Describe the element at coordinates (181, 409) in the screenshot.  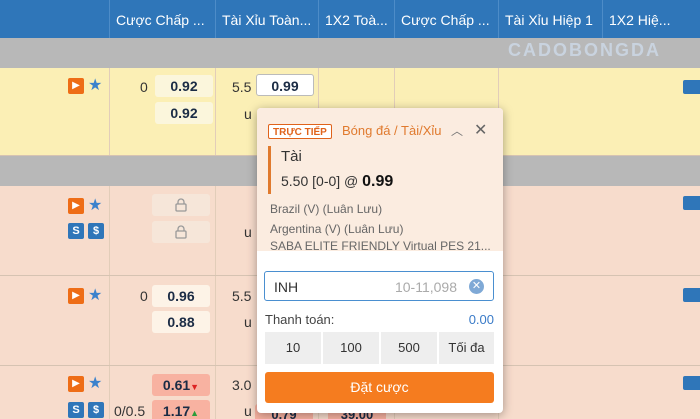
I see `away-odds: 1.17▲` at that location.